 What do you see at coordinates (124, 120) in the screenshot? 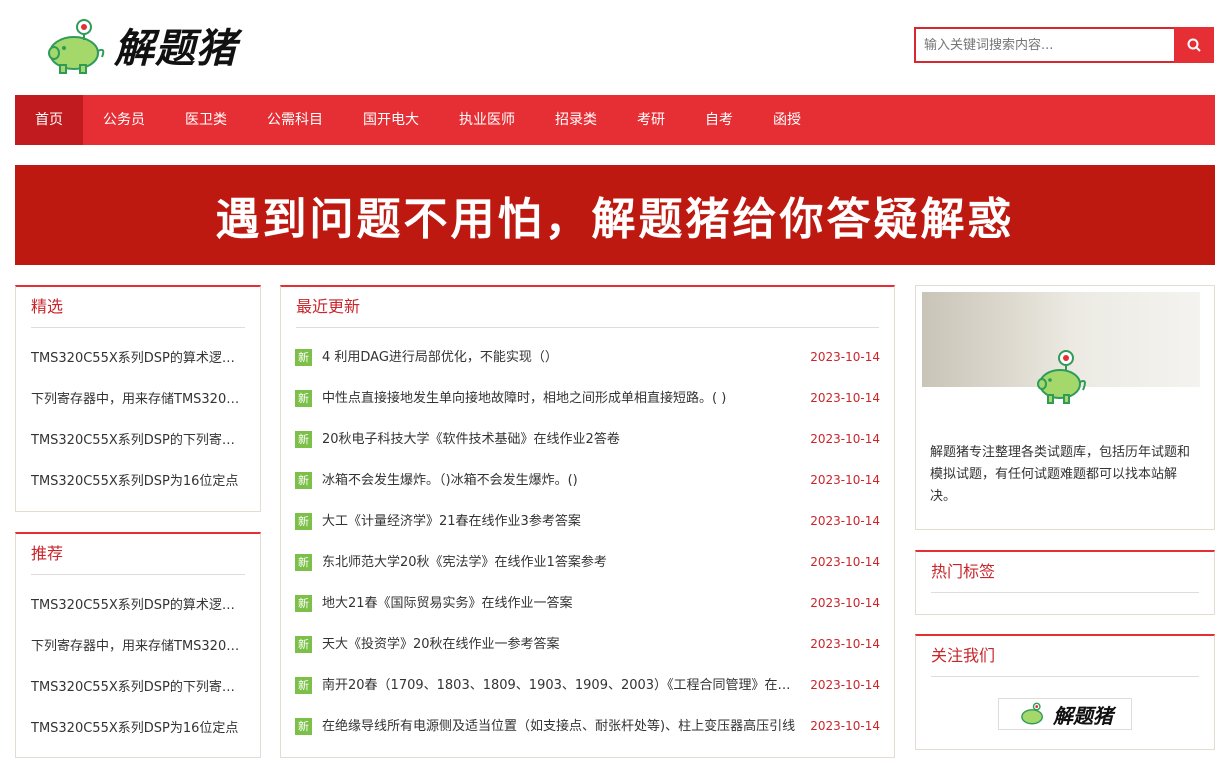
I see `nav-item-civil-servant: 公务员` at bounding box center [124, 120].